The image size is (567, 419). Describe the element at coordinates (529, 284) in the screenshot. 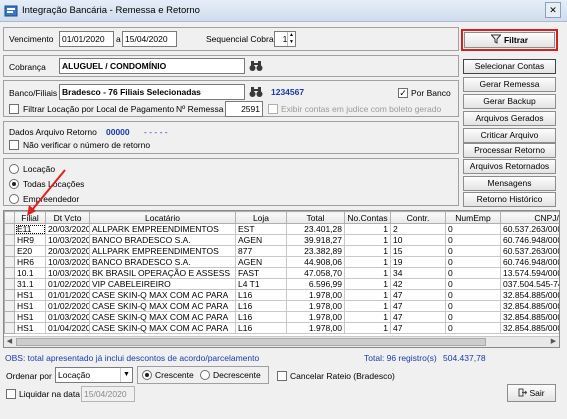

I see `table-cell: 037.504.545-74` at that location.